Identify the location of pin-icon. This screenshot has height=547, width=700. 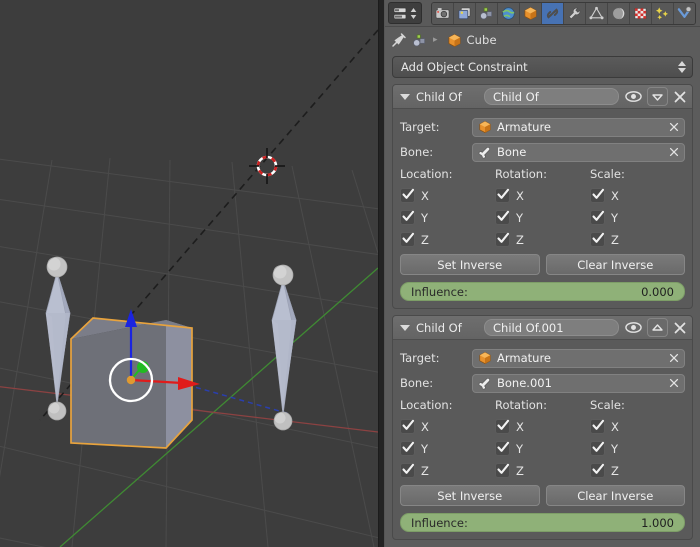
(399, 40).